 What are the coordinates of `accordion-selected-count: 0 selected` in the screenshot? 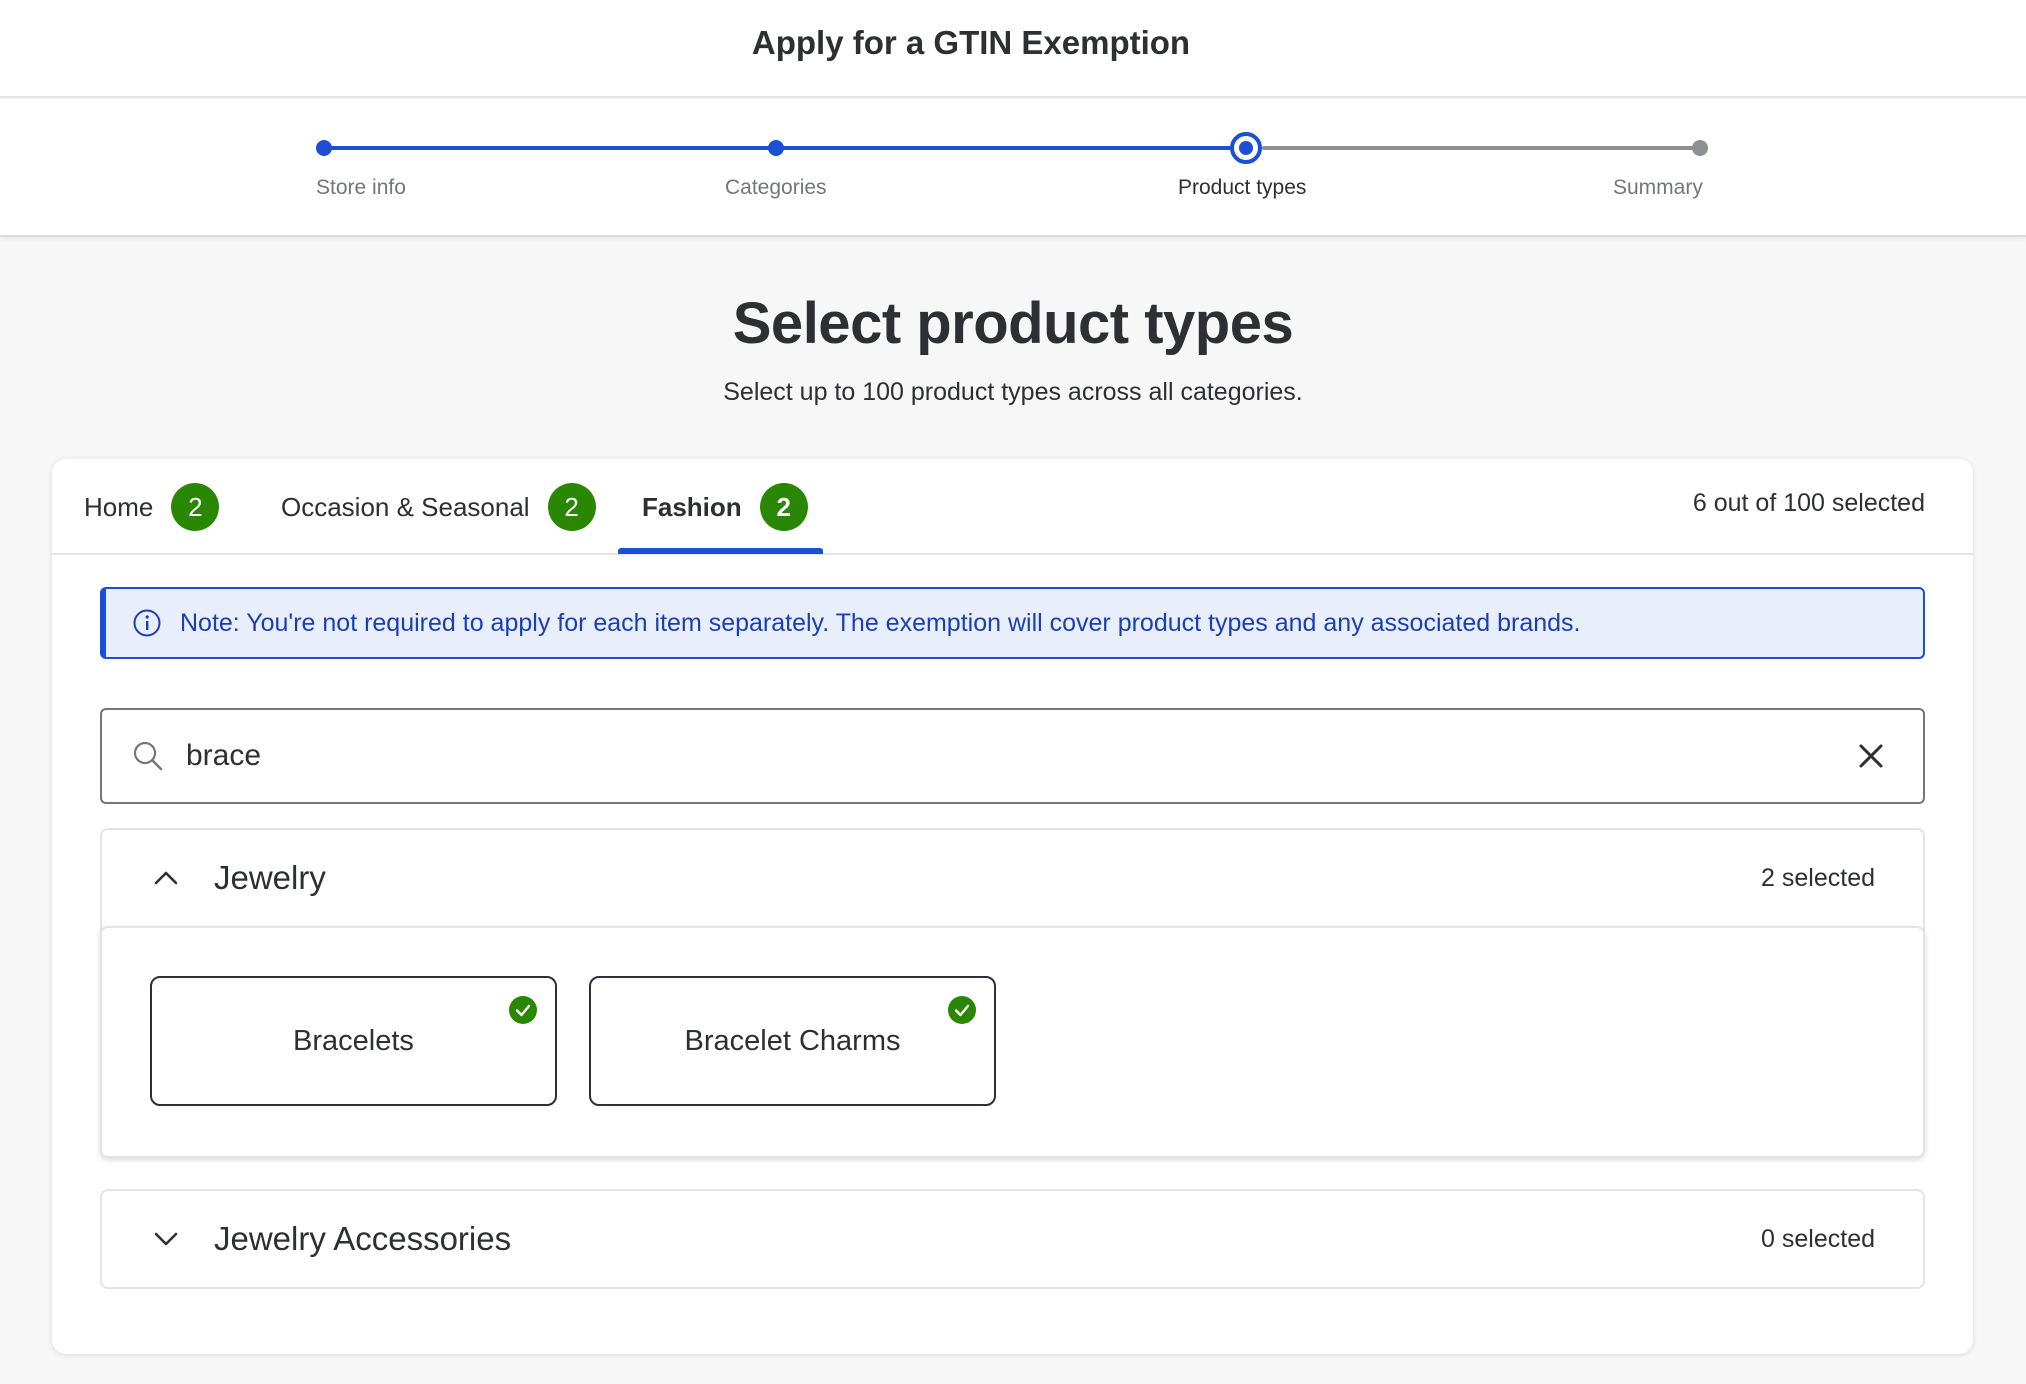 It's located at (1818, 1238).